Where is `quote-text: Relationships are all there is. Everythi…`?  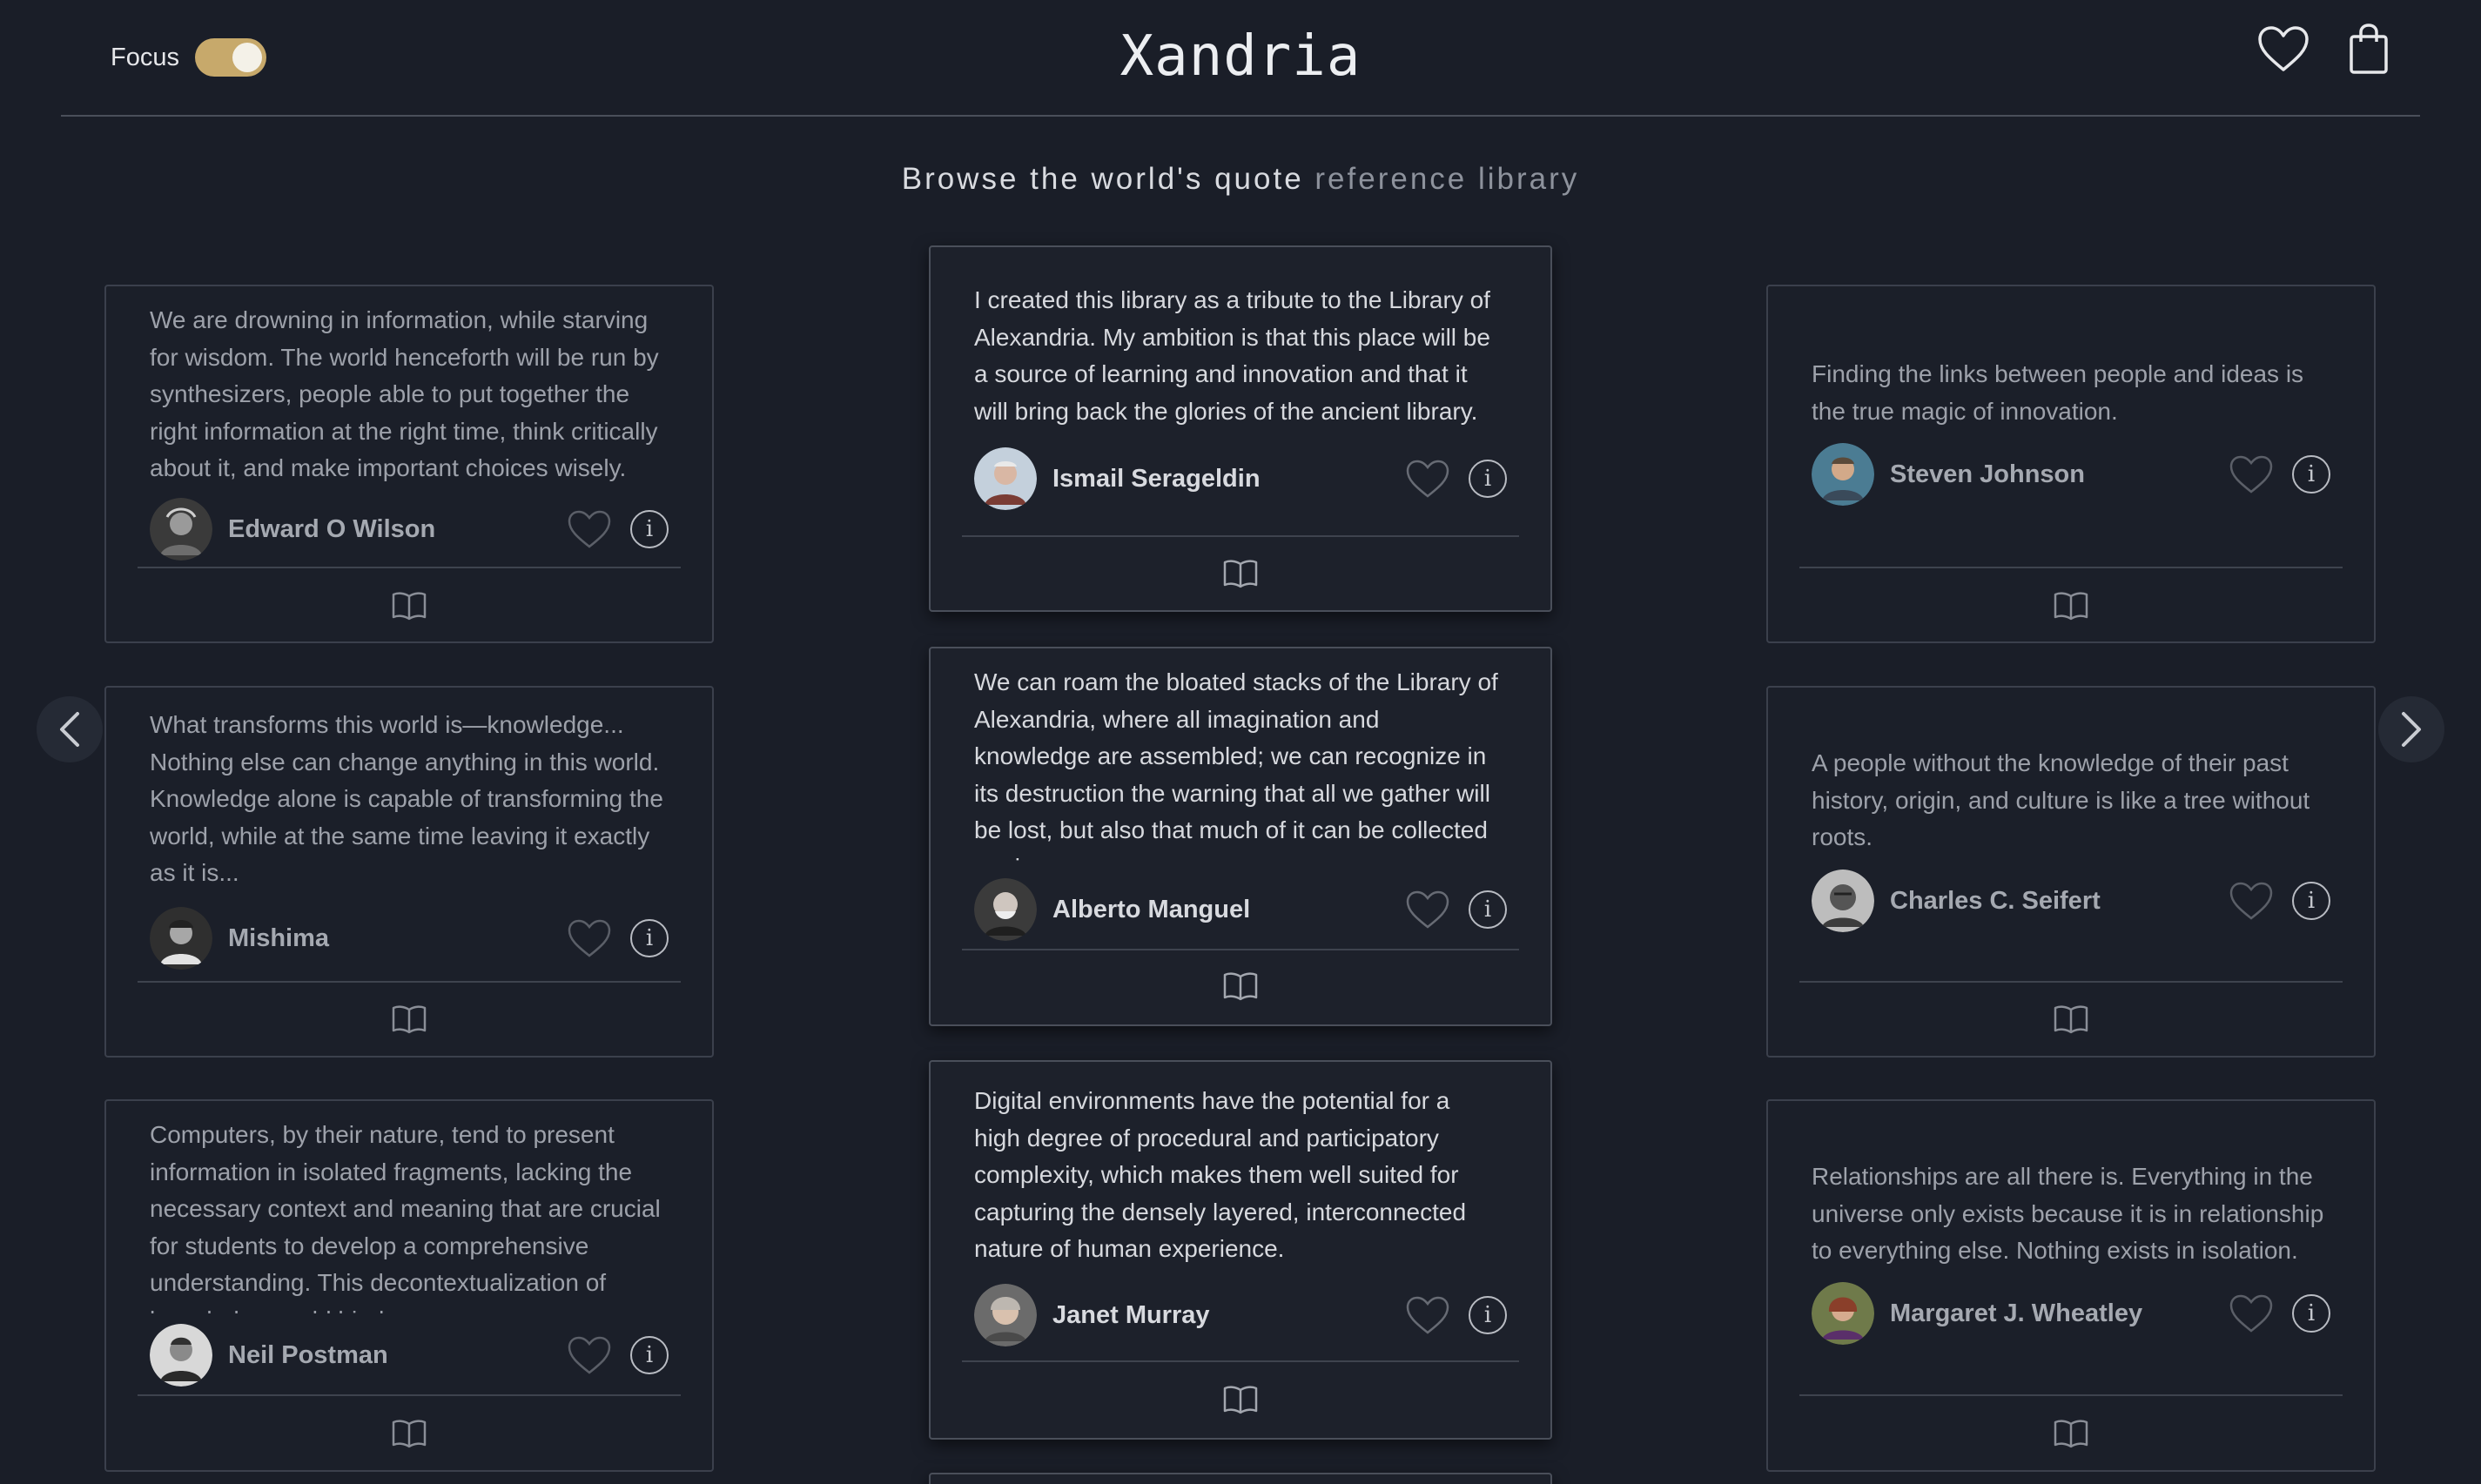
quote-text: Relationships are all there is. Everythi… is located at coordinates (2068, 1214).